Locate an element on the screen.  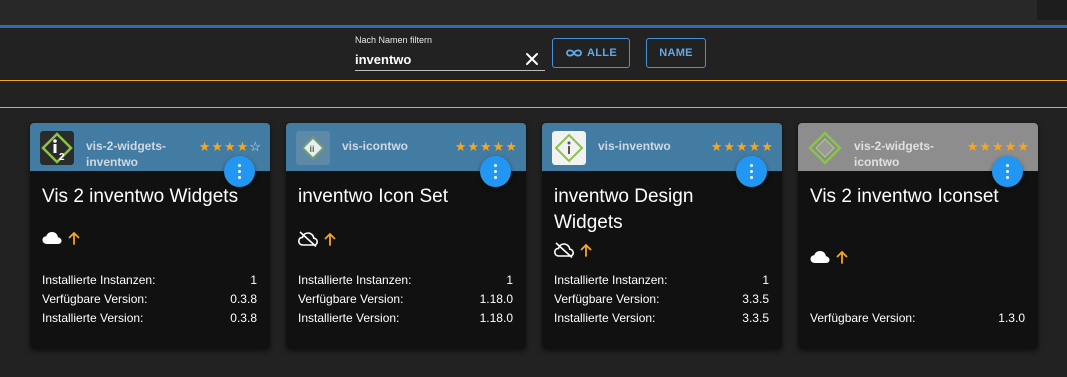
adapter-name: vis-icontwo is located at coordinates (375, 146).